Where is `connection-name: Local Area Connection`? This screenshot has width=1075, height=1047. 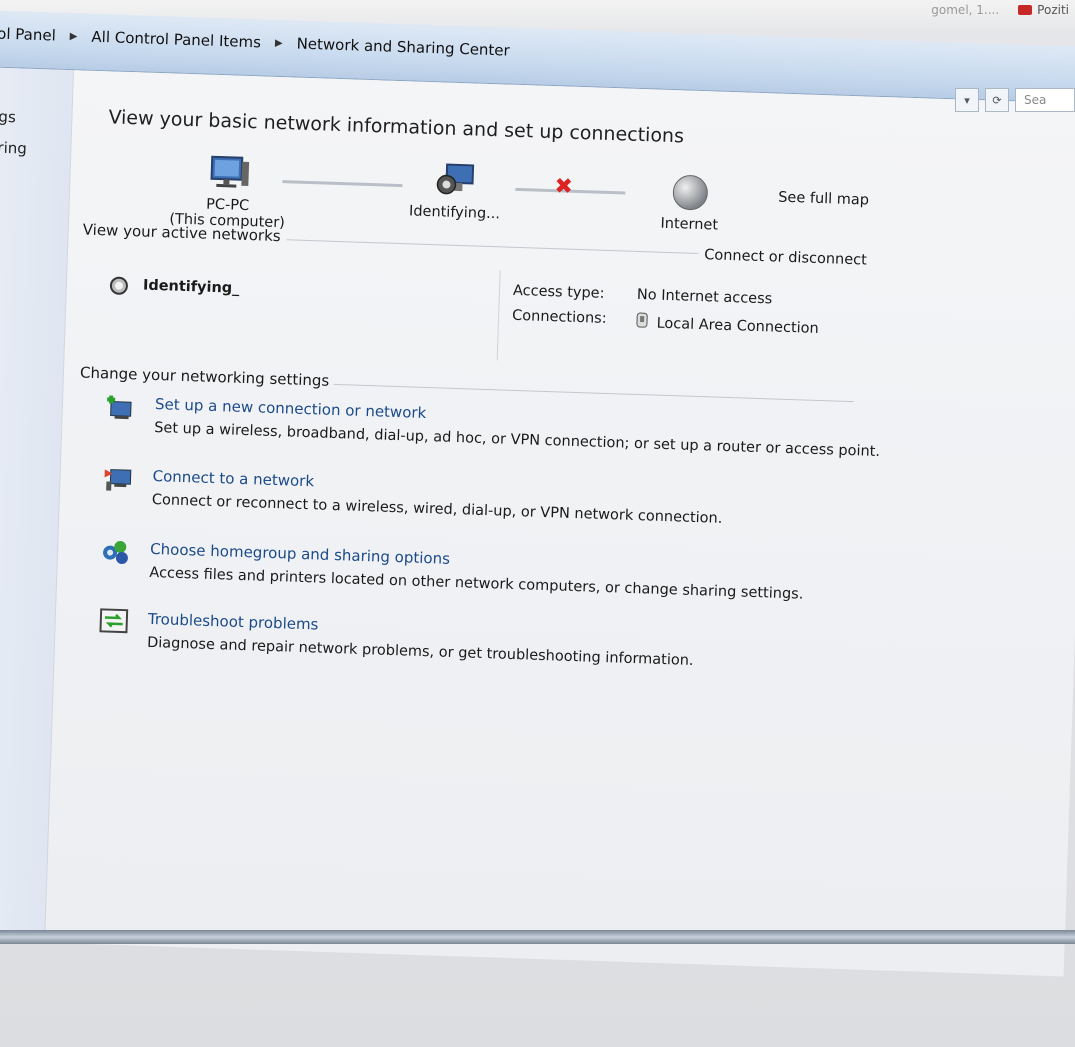 connection-name: Local Area Connection is located at coordinates (737, 326).